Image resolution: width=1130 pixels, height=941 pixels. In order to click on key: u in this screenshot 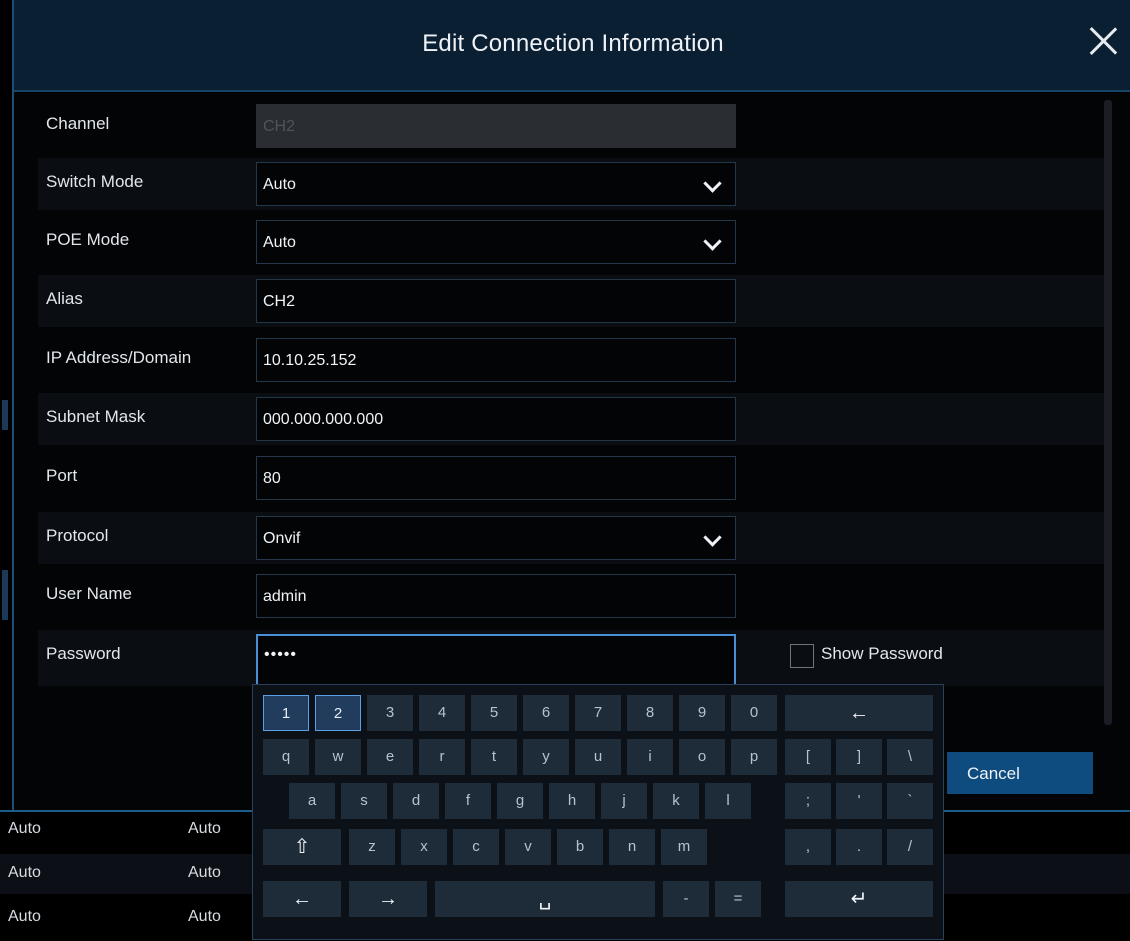, I will do `click(598, 757)`.